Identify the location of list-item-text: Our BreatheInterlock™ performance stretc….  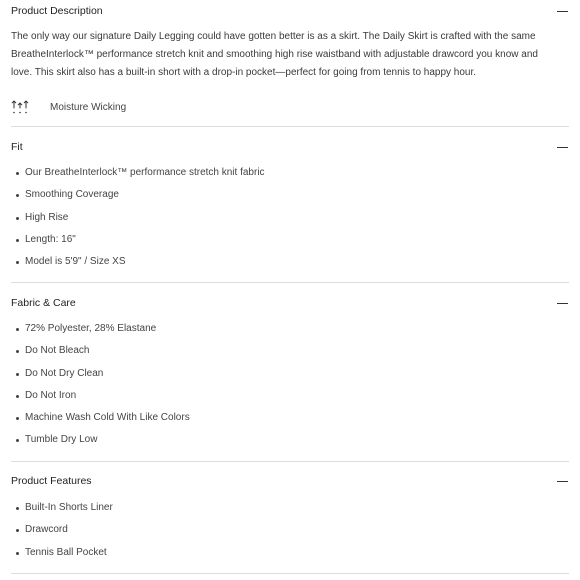
(145, 172).